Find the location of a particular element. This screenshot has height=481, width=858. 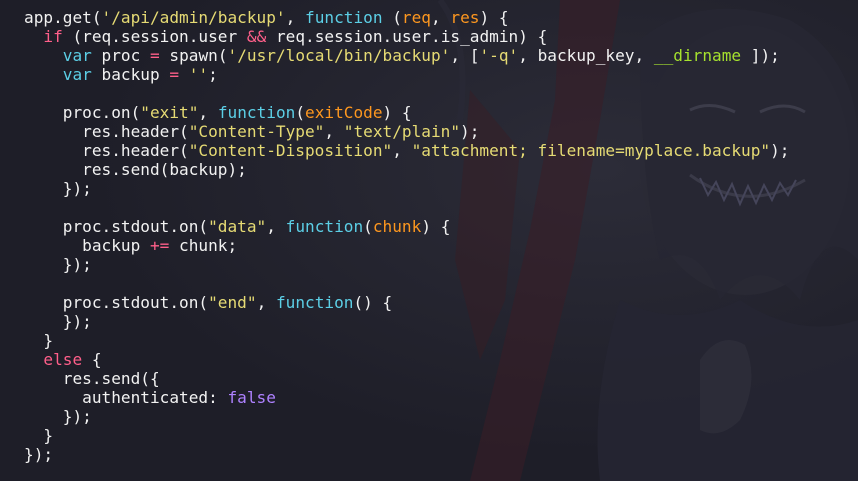

code-text: req.session.user.is_admin) { is located at coordinates (407, 36).